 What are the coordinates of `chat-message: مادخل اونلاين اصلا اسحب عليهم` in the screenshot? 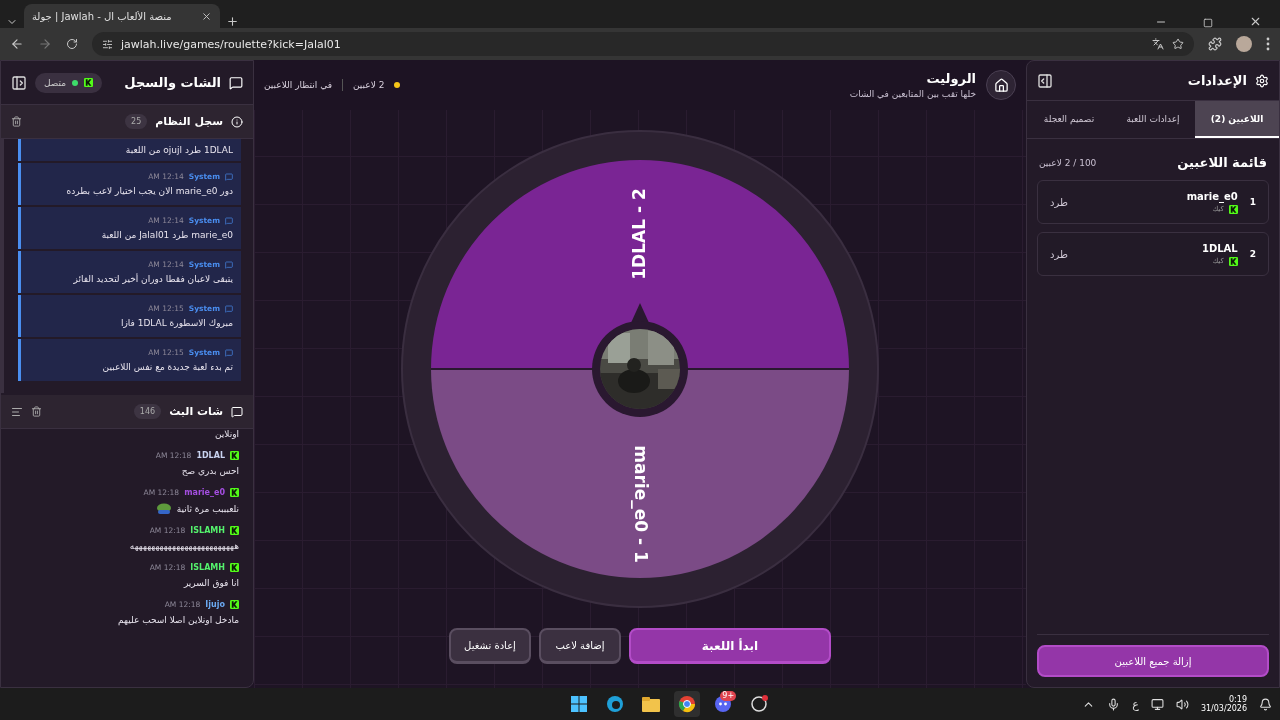 It's located at (178, 620).